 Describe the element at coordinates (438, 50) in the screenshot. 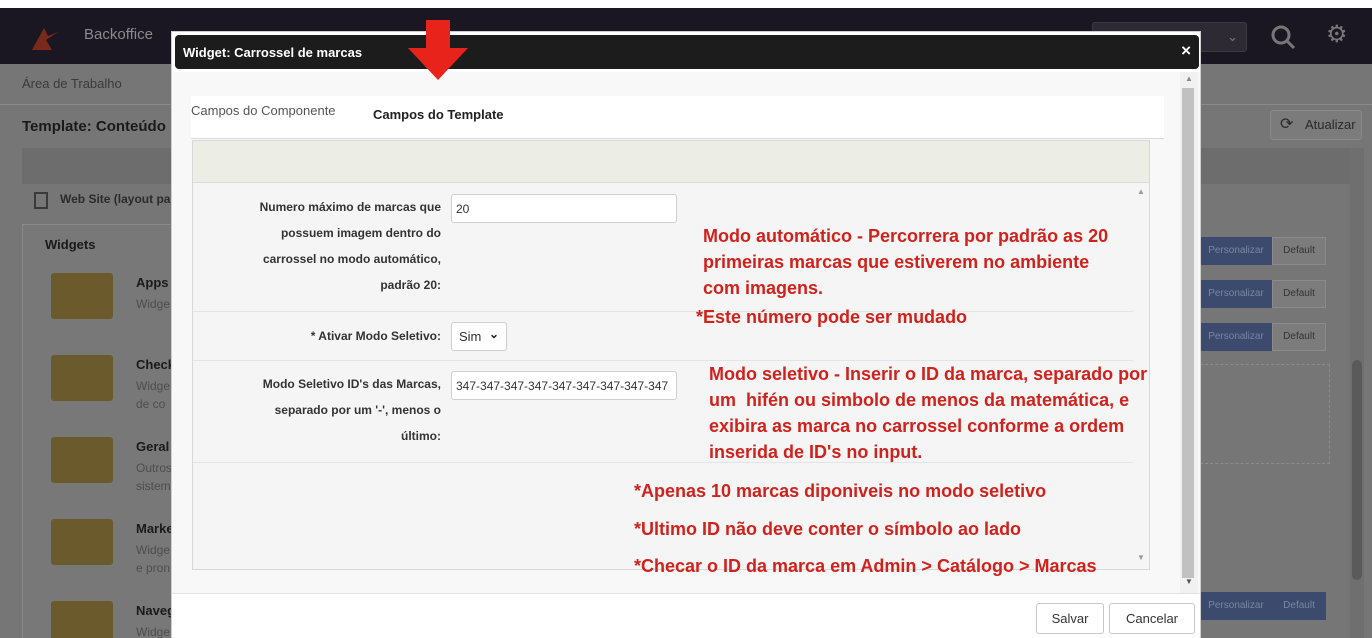

I see `arrow-down-icon` at that location.